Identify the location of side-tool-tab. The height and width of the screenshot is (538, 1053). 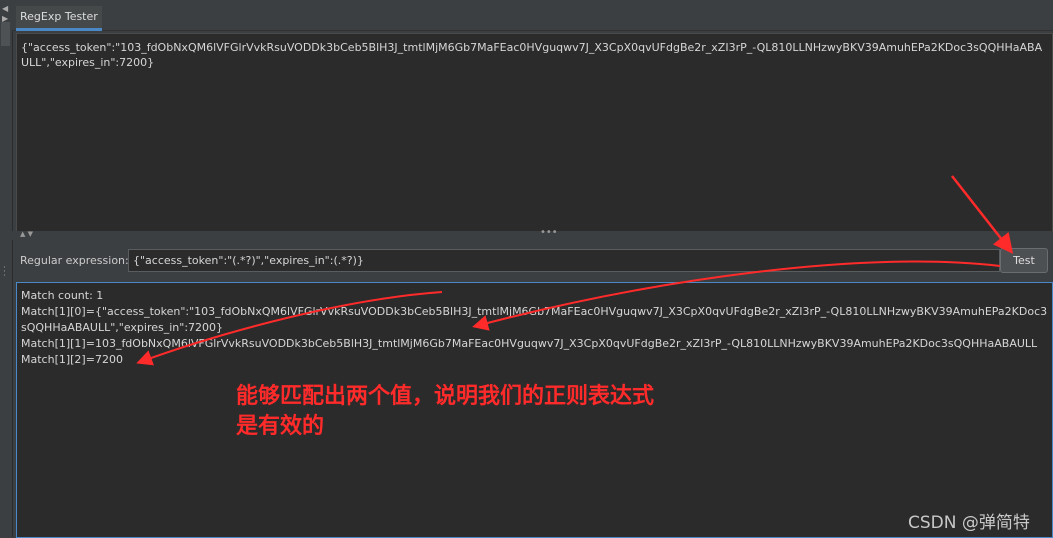
(5, 34).